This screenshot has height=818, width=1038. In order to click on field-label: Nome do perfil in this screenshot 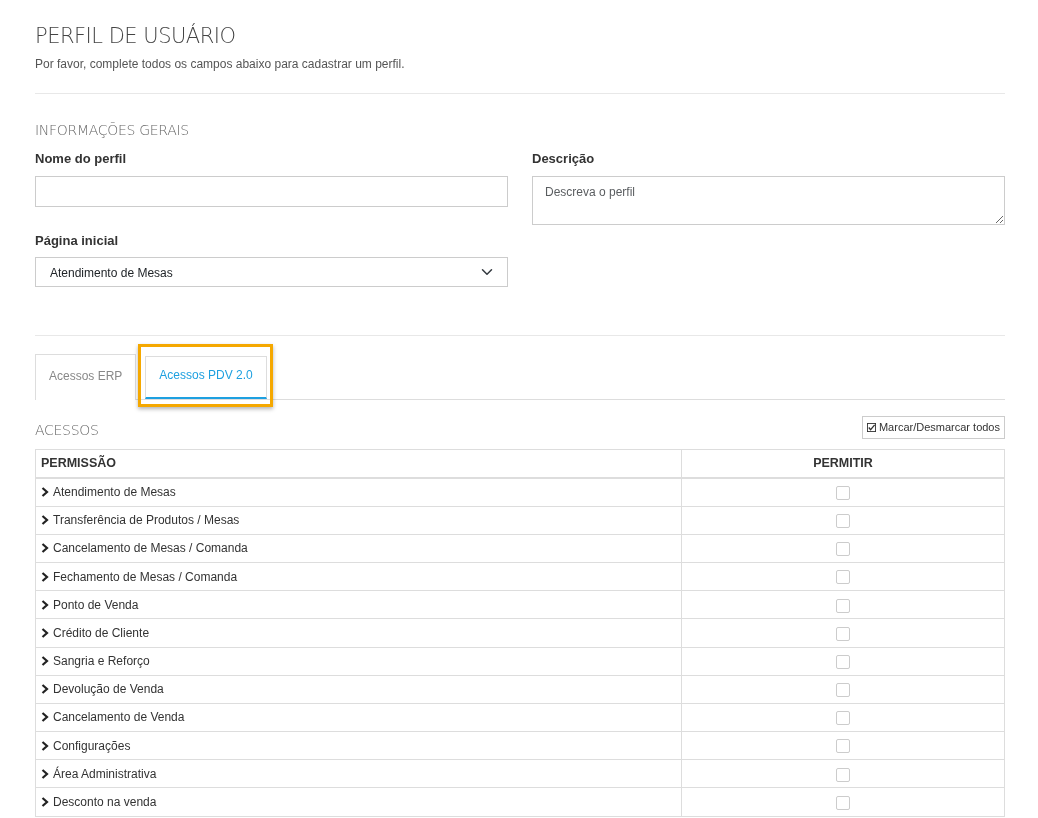, I will do `click(81, 159)`.